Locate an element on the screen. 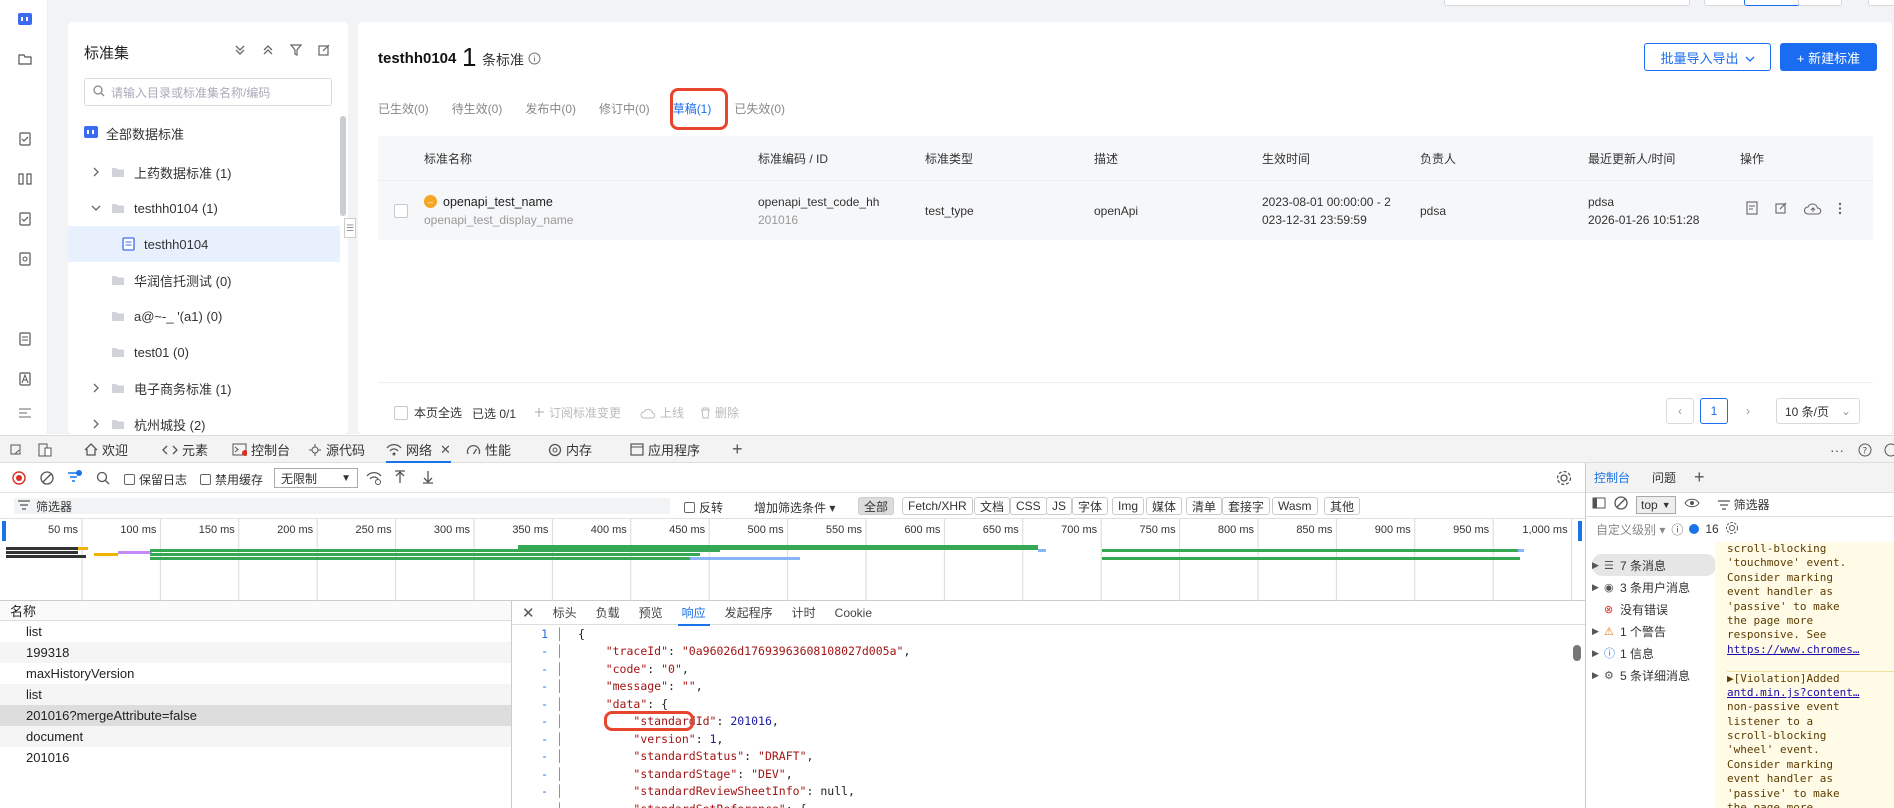  console-sidebar-item: ▶ ⚠ 1 个警告 is located at coordinates (1652, 631).